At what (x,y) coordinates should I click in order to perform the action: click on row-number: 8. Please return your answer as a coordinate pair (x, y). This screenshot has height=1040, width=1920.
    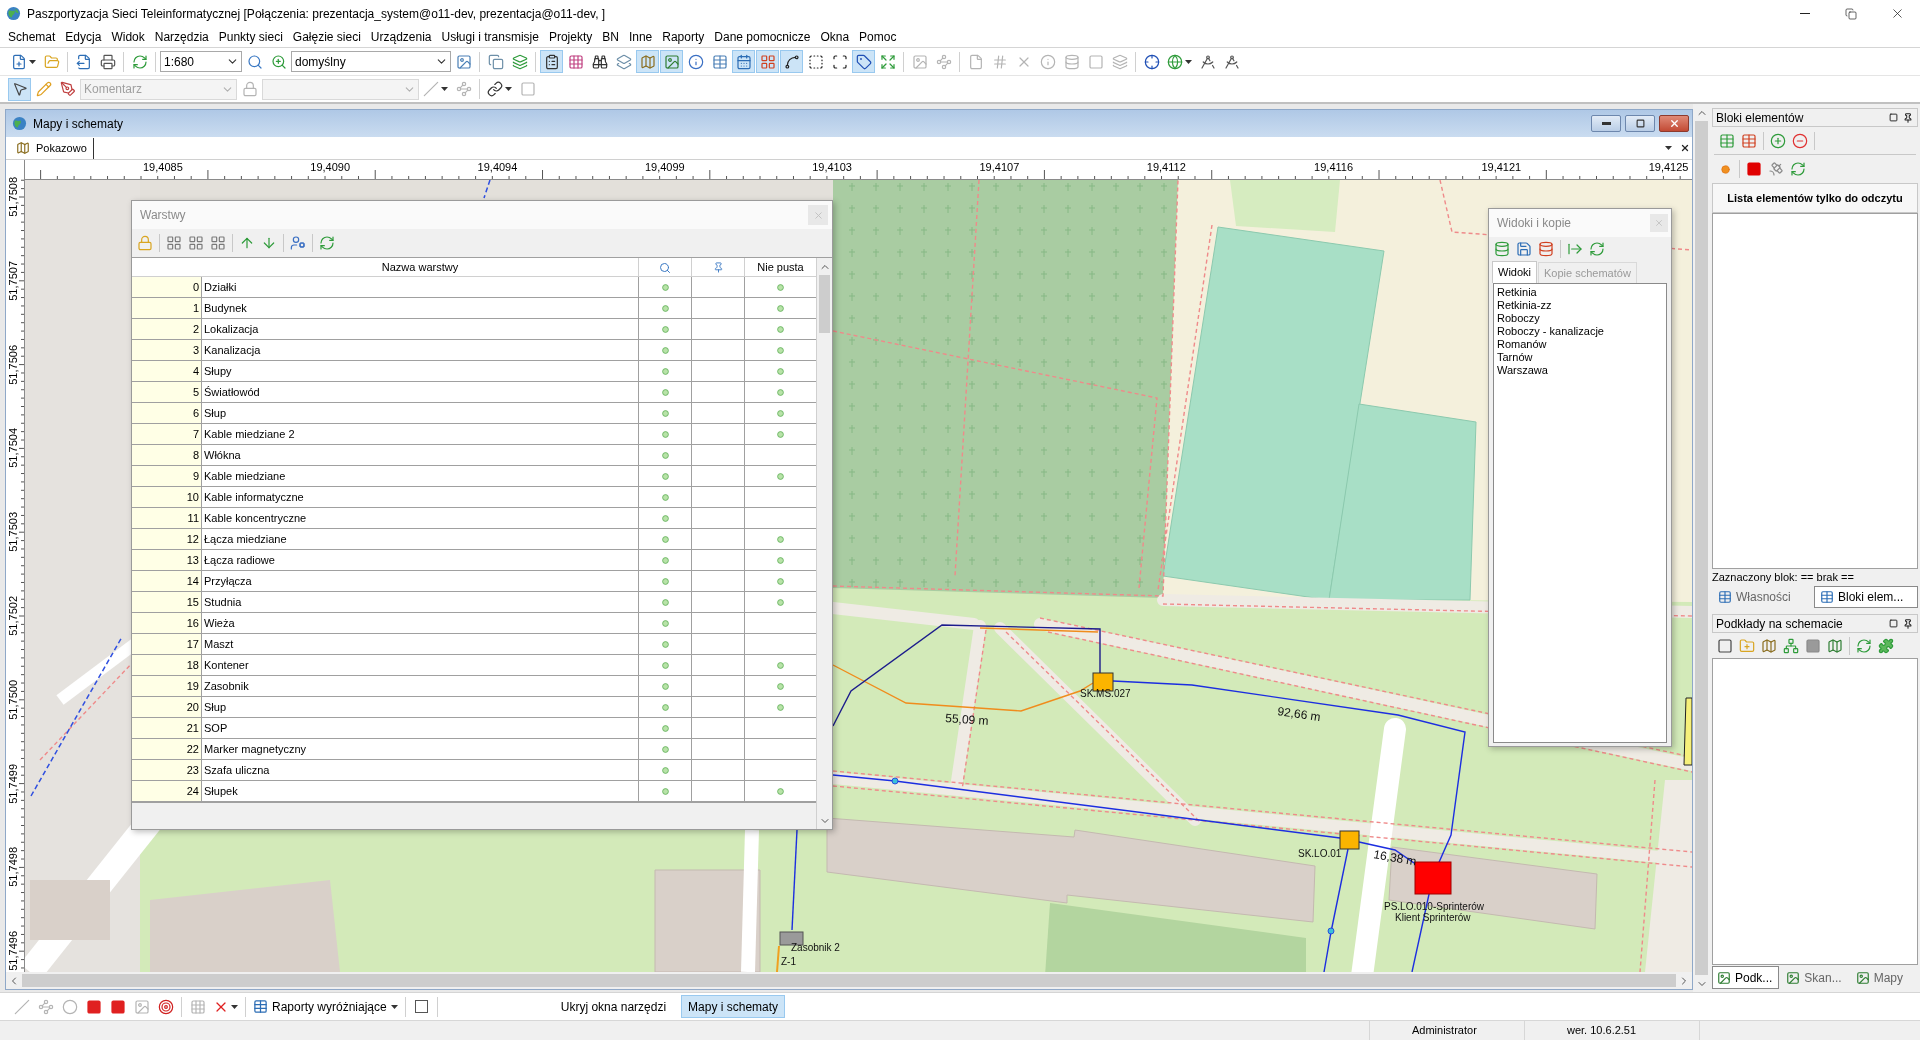
    Looking at the image, I should click on (167, 455).